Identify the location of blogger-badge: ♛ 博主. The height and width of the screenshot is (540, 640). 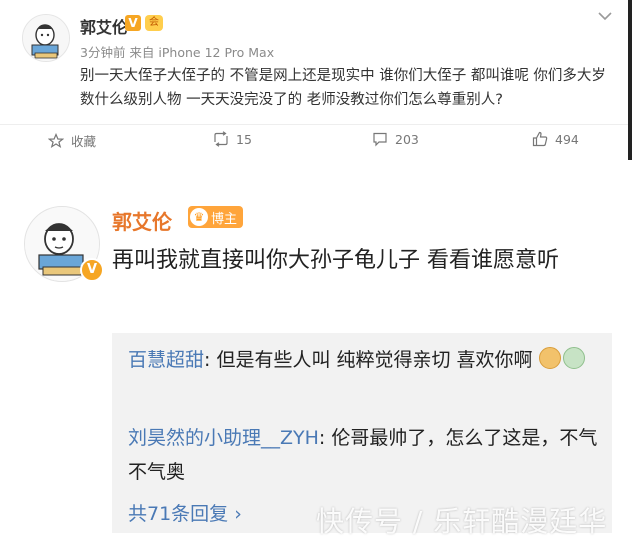
(216, 217).